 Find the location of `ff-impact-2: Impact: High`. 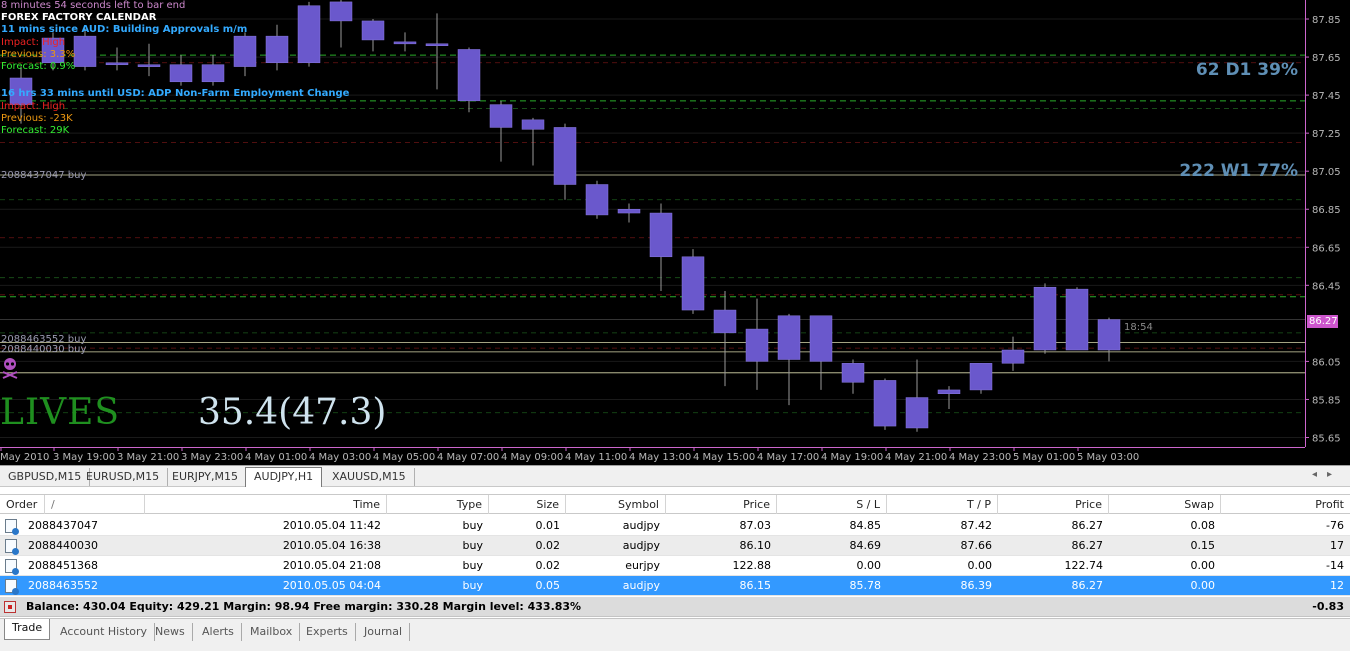

ff-impact-2: Impact: High is located at coordinates (33, 106).